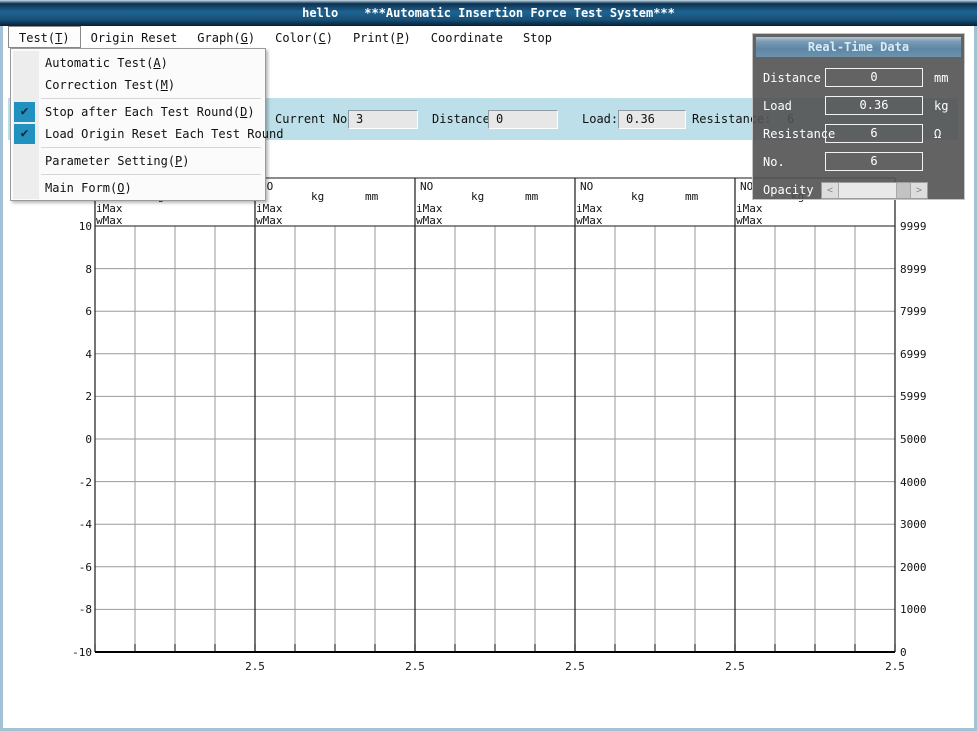 The image size is (977, 731). I want to click on realtime-row-unit: mm, so click(941, 78).